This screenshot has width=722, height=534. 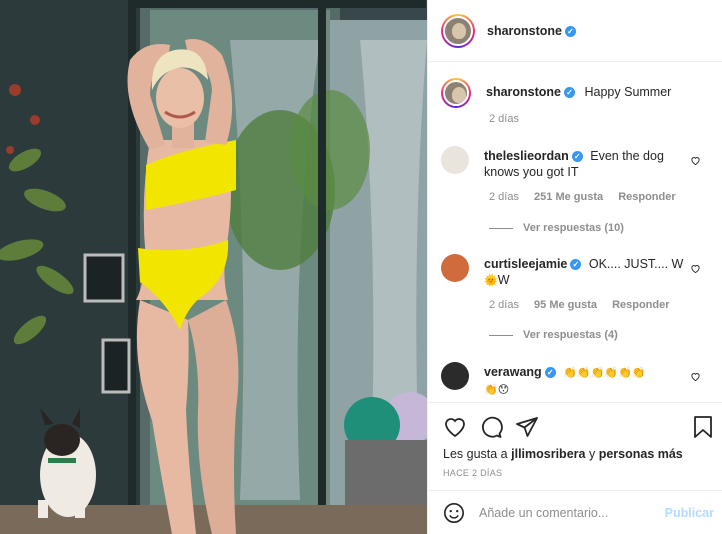 I want to click on comment-text: 👏👏👏👏👏👏, so click(x=604, y=372).